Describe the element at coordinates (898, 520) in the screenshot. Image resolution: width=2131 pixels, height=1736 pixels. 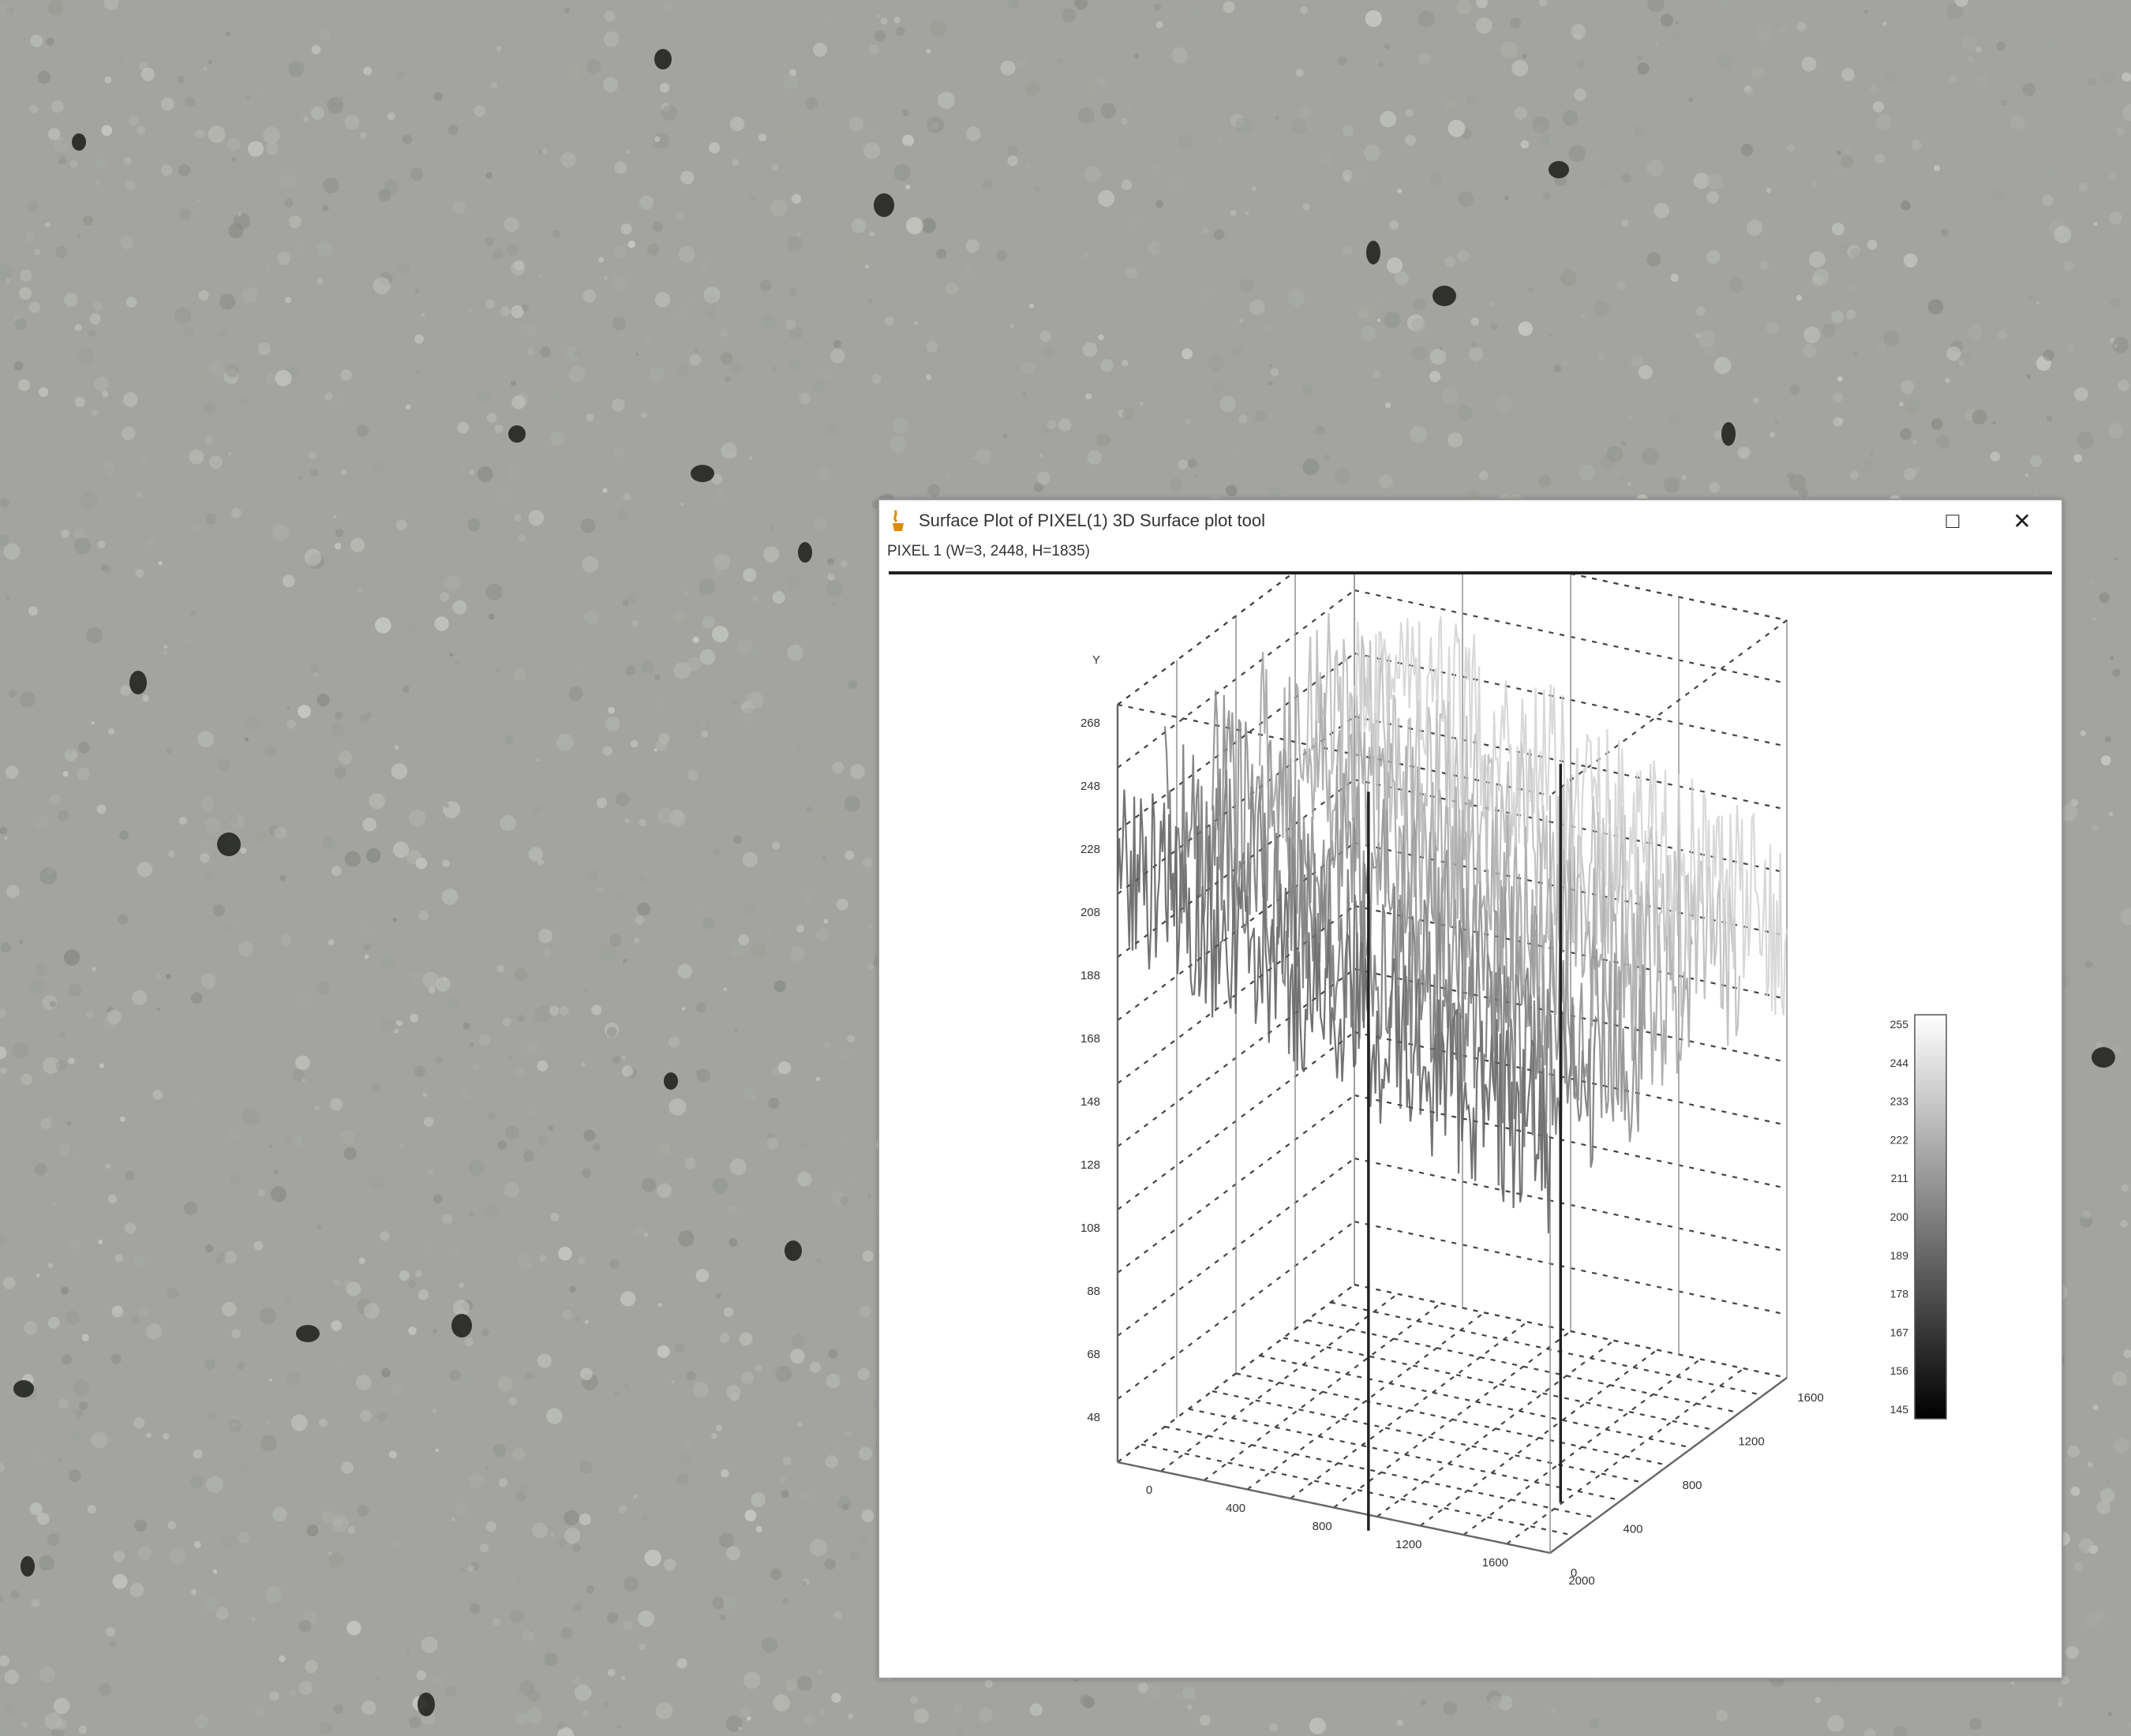
I see `coffee-cup-icon` at that location.